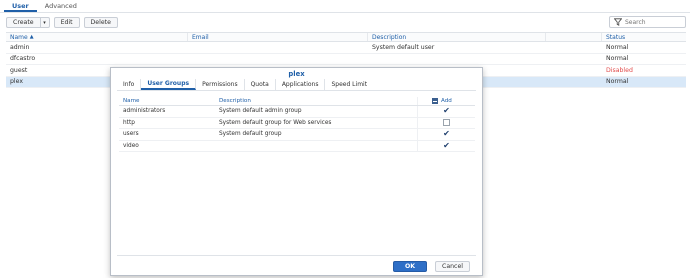 Image resolution: width=690 pixels, height=278 pixels. I want to click on table-header: Name ▲ Email Description Status, so click(346, 37).